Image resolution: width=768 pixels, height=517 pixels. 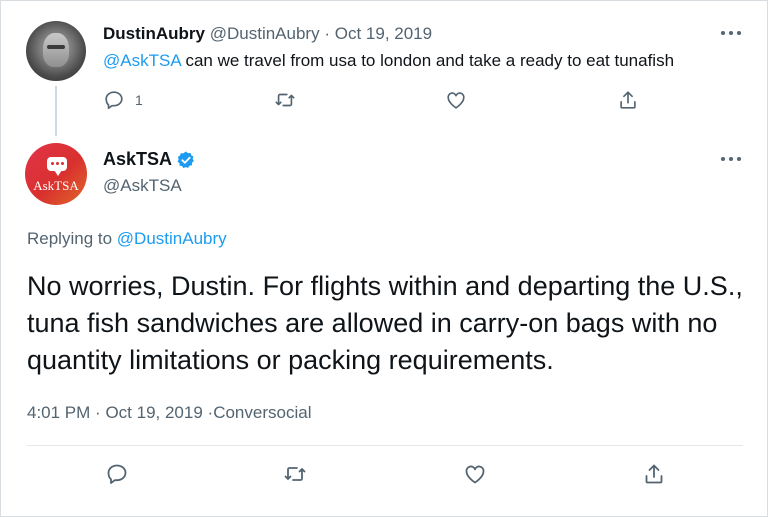 What do you see at coordinates (154, 33) in the screenshot?
I see `tweet1-display-name: DustinAubry` at bounding box center [154, 33].